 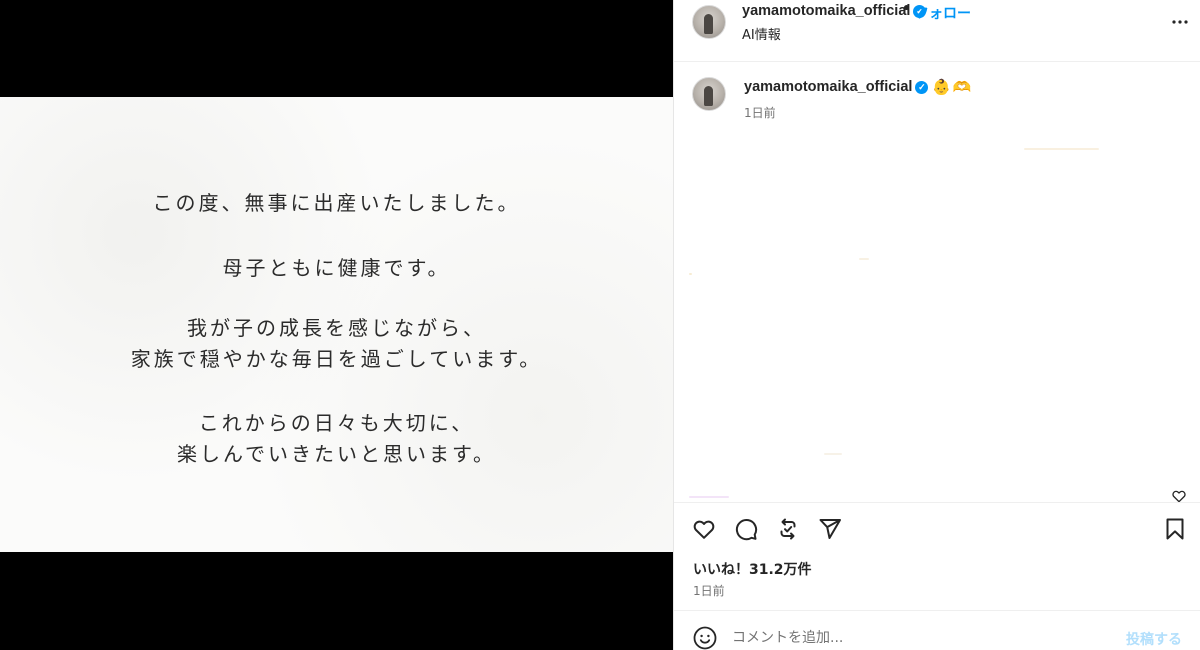 I want to click on caption-author-avatar, so click(x=709, y=94).